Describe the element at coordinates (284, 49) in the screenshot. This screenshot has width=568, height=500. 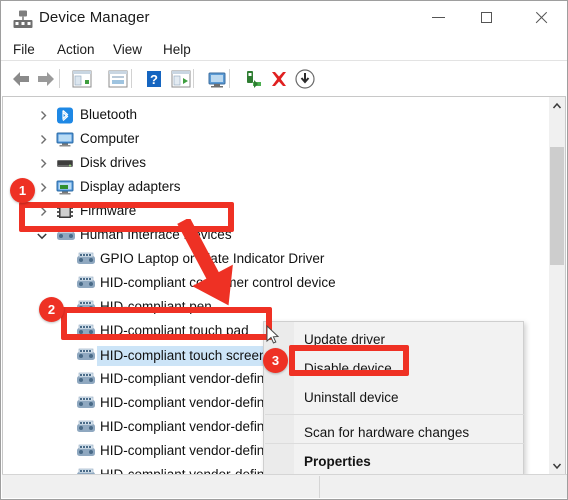
I see `menu-bar: File Action View Help` at that location.